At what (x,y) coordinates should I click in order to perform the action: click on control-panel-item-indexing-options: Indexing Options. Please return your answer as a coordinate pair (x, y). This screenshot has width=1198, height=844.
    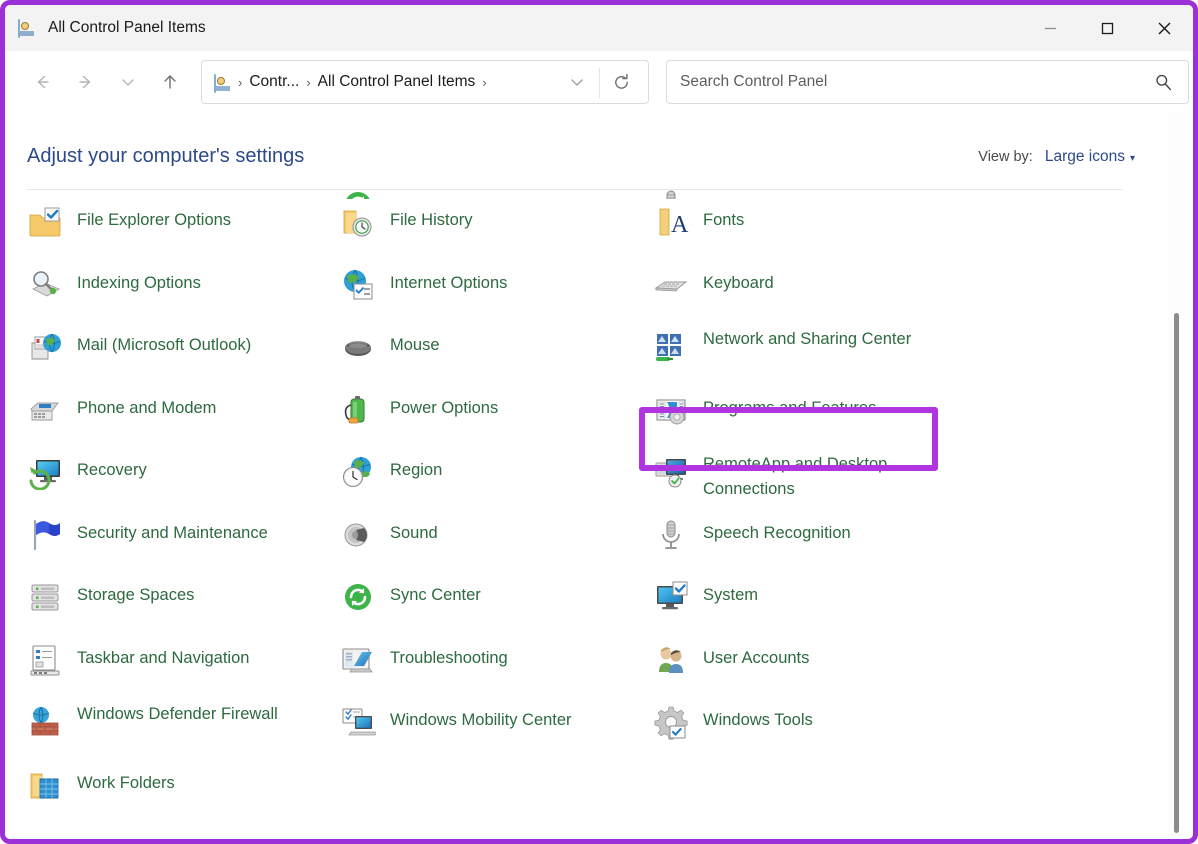
    Looking at the image, I should click on (183, 293).